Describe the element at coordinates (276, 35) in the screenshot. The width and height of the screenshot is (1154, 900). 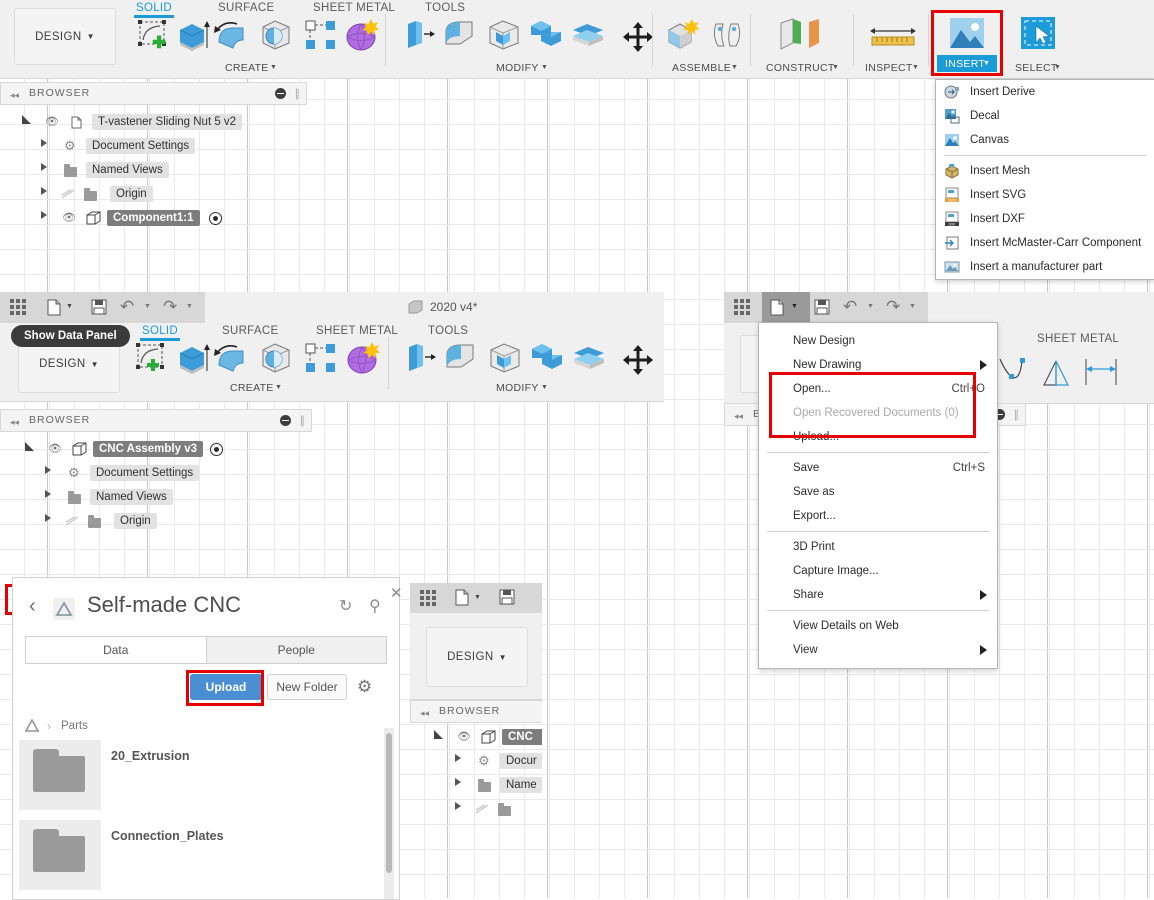
I see `sweep-icon` at that location.